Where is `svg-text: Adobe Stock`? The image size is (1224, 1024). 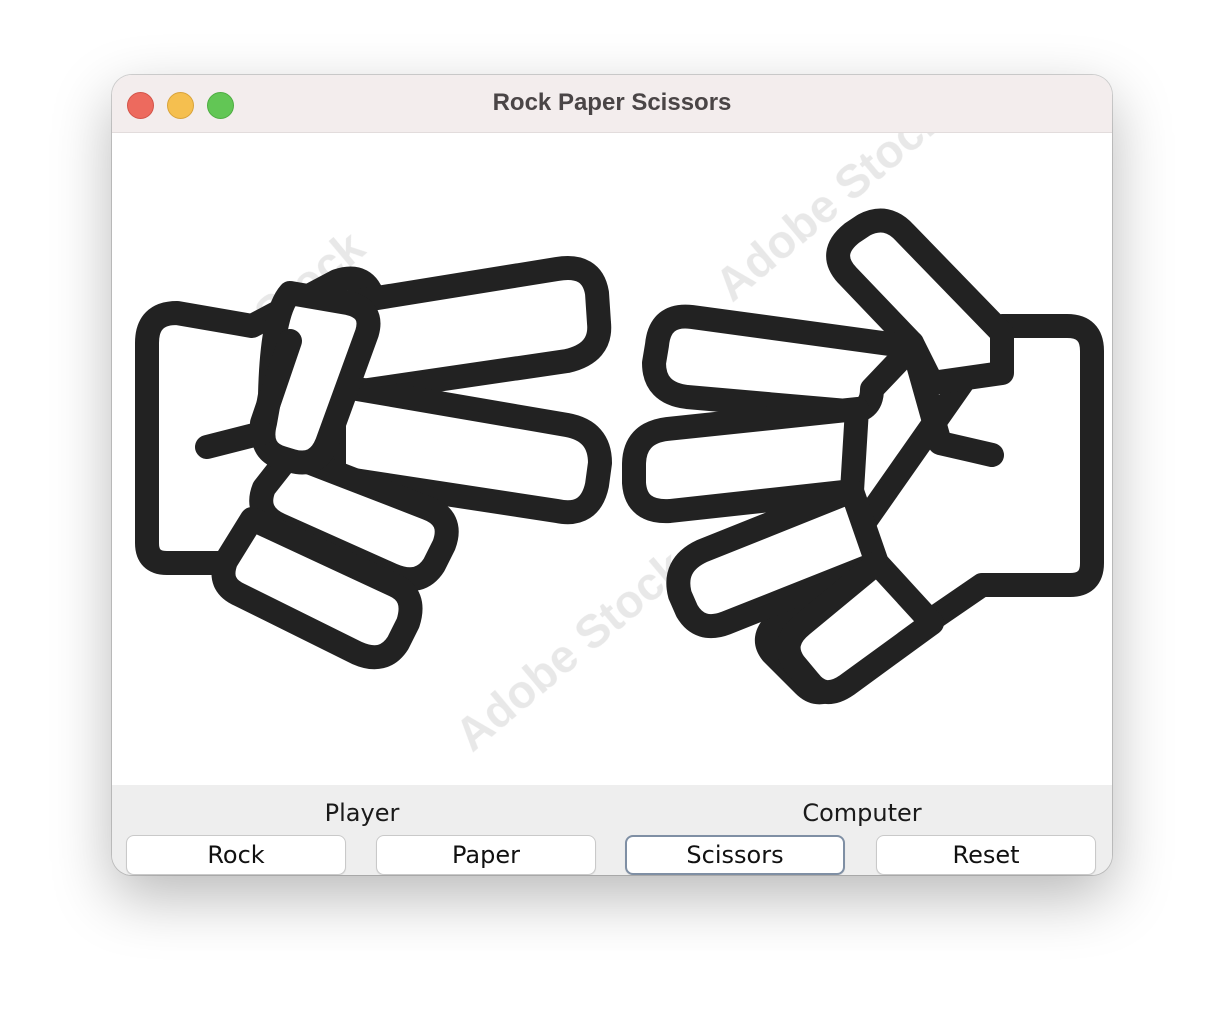 svg-text: Adobe Stock is located at coordinates (569, 650).